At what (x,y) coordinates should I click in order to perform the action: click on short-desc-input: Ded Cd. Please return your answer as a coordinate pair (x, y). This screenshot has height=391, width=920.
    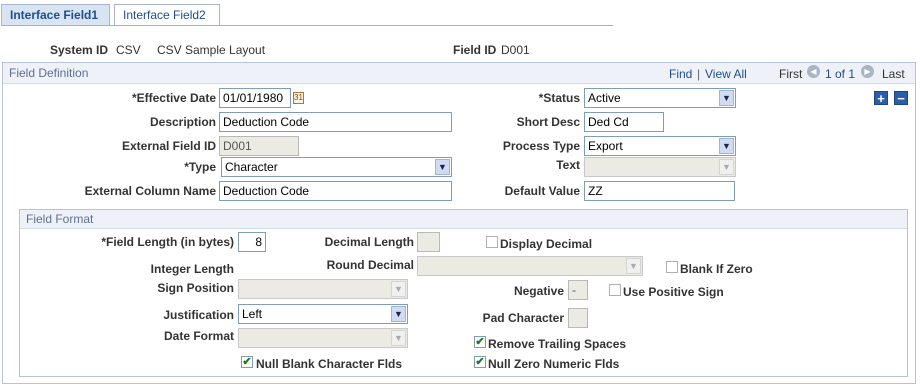
    Looking at the image, I should click on (624, 122).